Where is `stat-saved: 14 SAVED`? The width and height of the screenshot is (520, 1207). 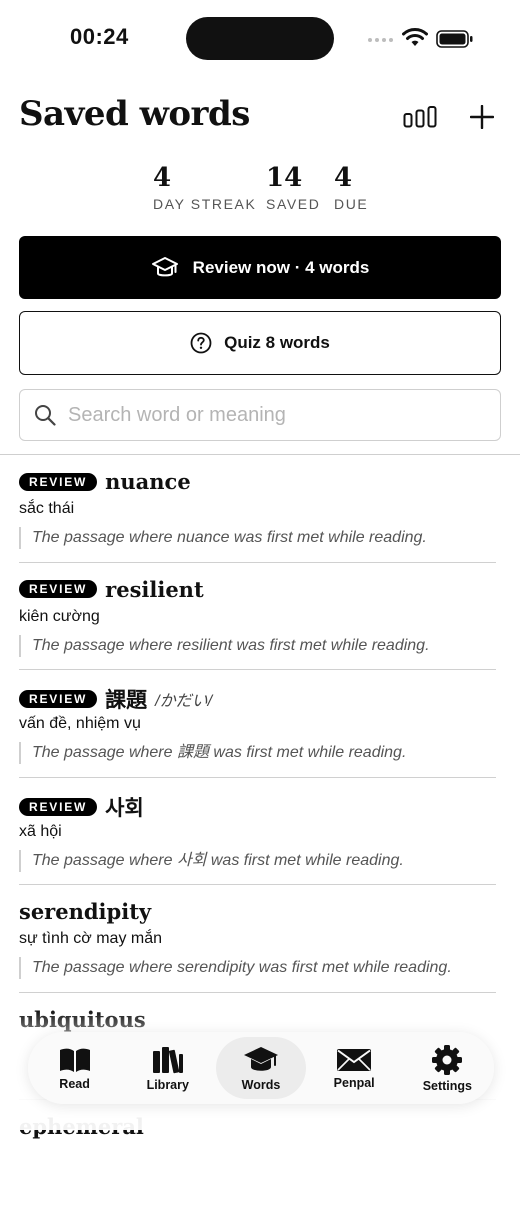
stat-saved: 14 SAVED is located at coordinates (293, 187).